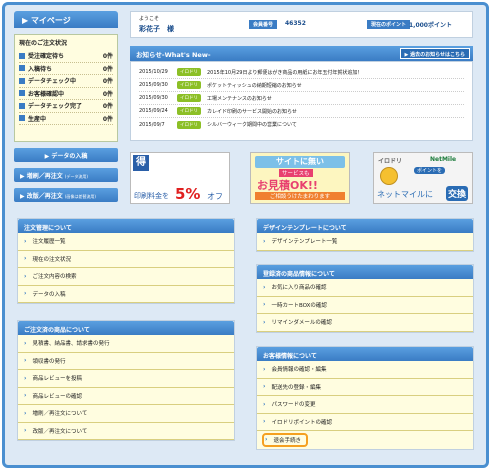  What do you see at coordinates (66, 19) in the screenshot?
I see `mypage-title: ▶ マイページ` at bounding box center [66, 19].